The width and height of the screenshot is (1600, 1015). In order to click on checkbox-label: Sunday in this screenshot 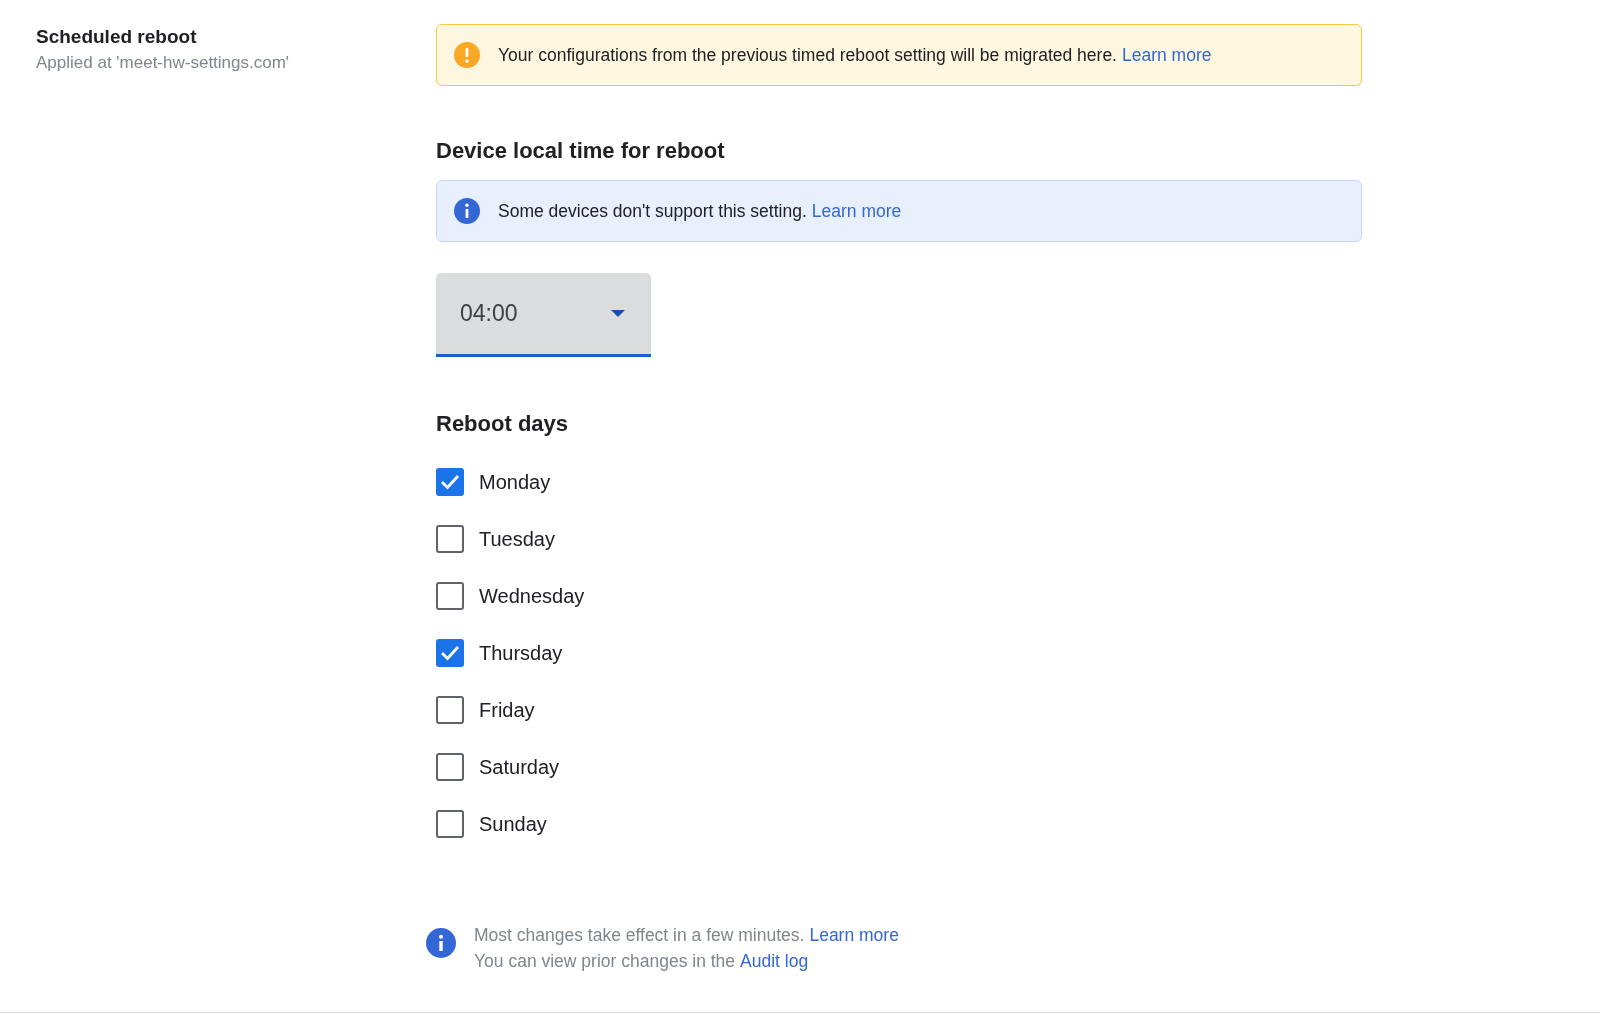, I will do `click(513, 824)`.